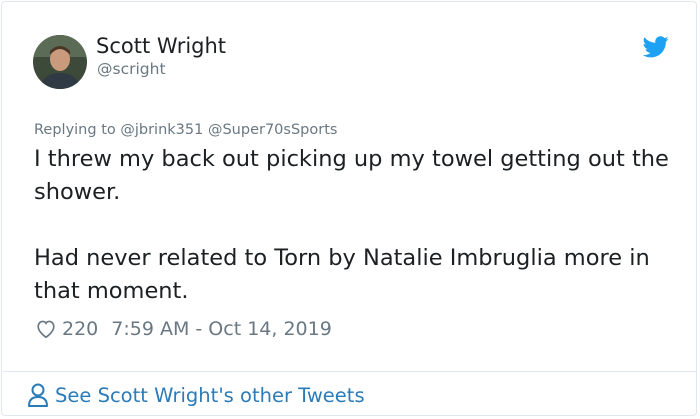  I want to click on twitter-bird-icon, so click(656, 47).